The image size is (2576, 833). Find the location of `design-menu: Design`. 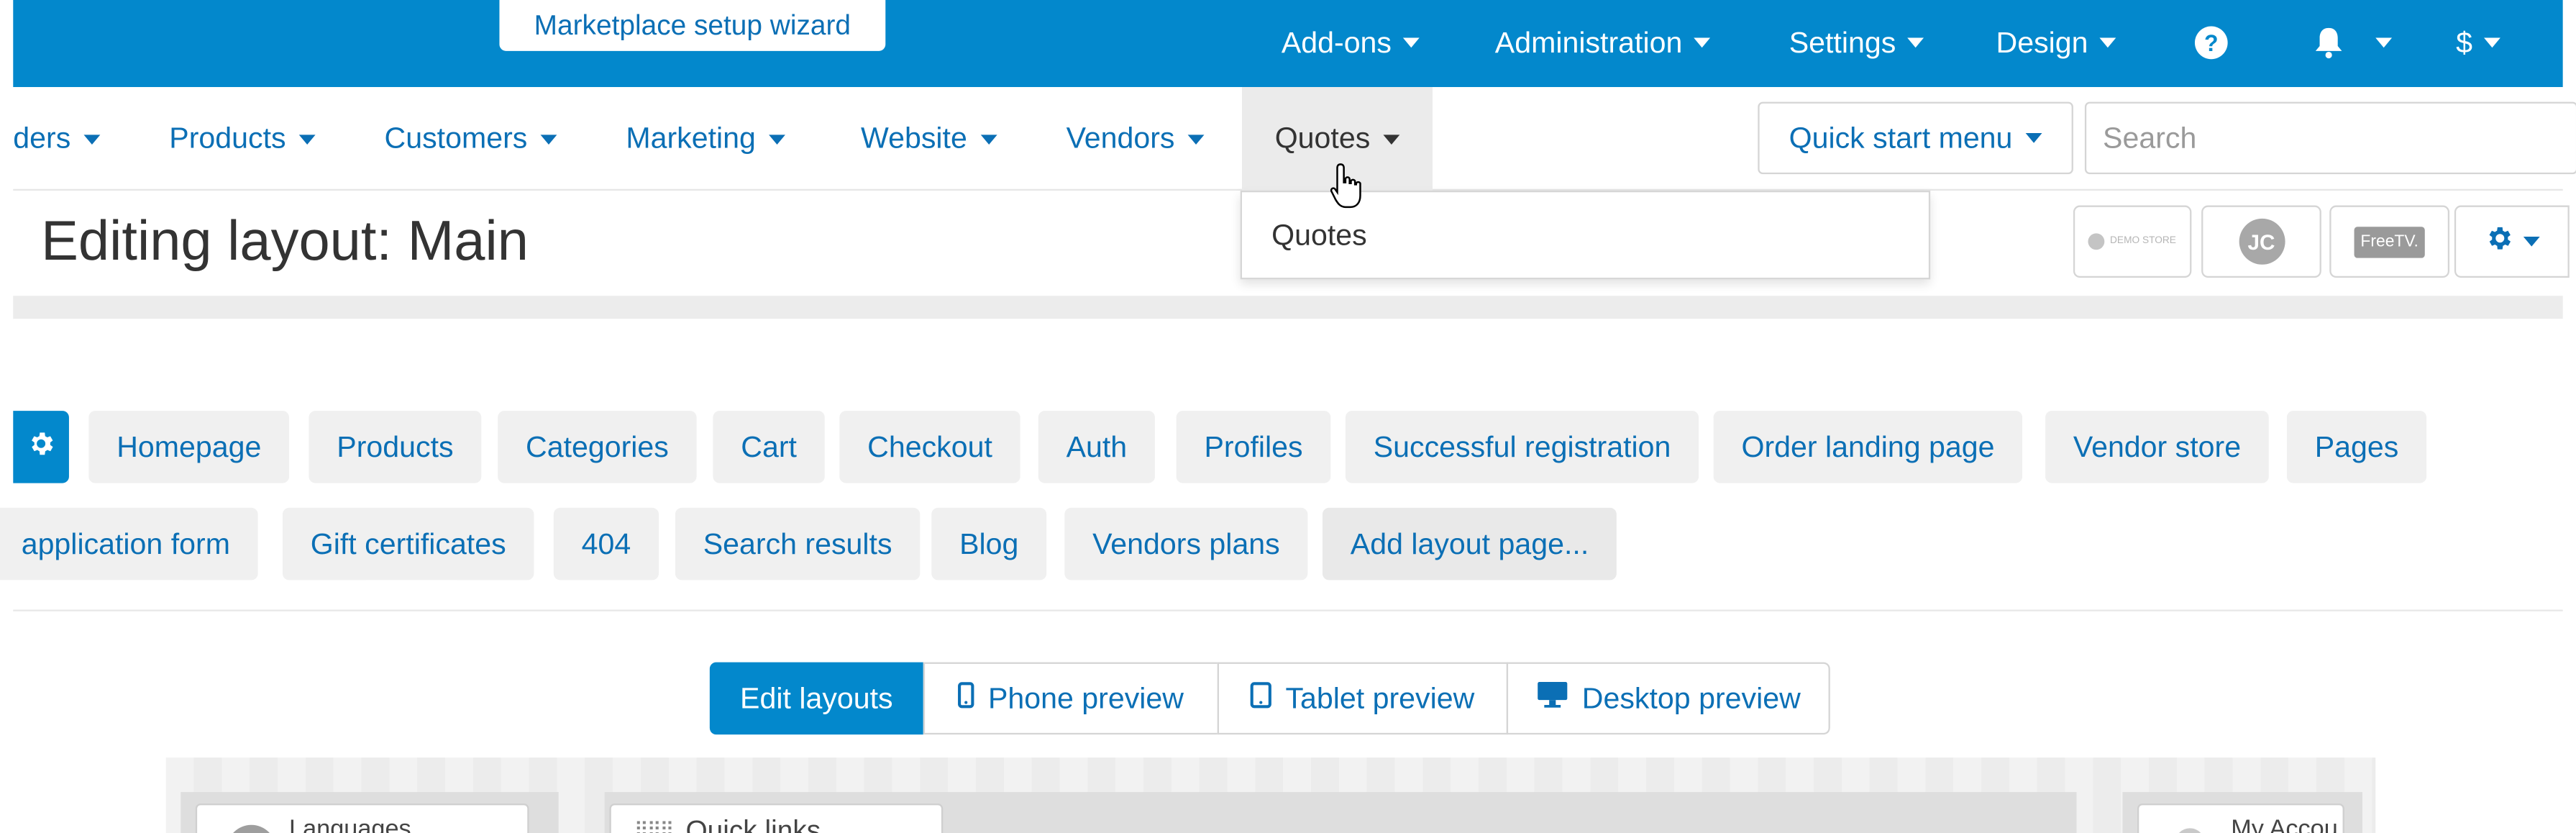

design-menu: Design is located at coordinates (2056, 43).